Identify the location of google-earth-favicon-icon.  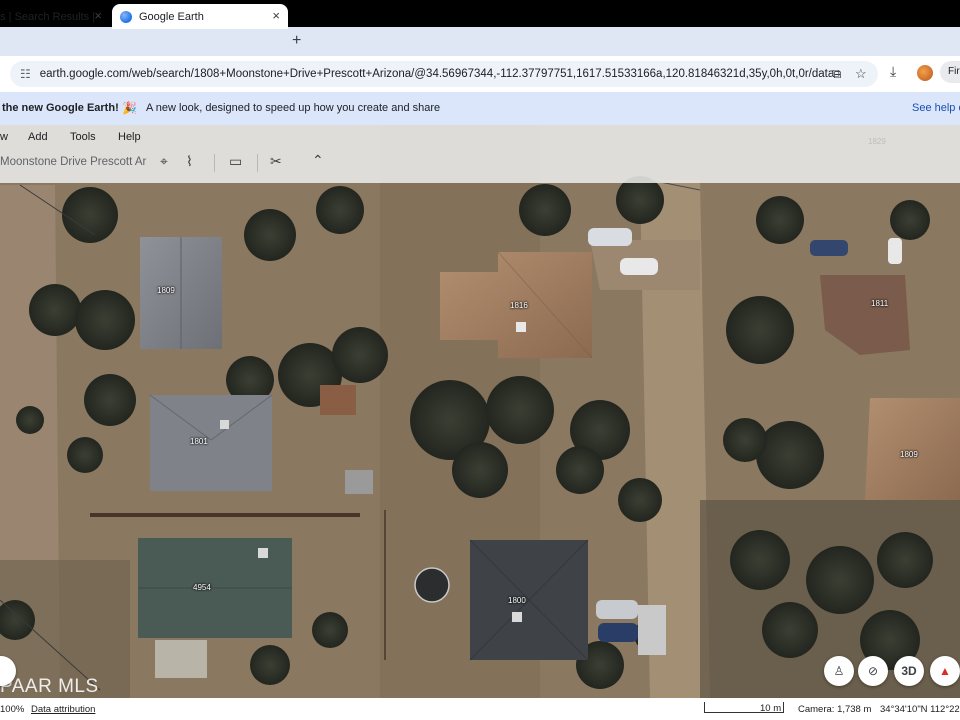
(126, 16).